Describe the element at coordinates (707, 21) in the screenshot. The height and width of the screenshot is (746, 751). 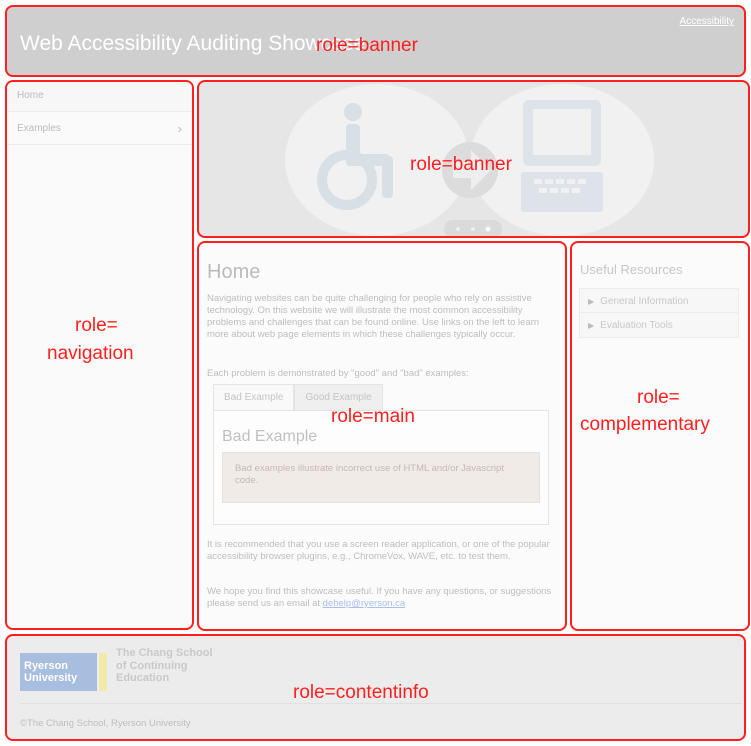
I see `accessibility-link: Accessibility` at that location.